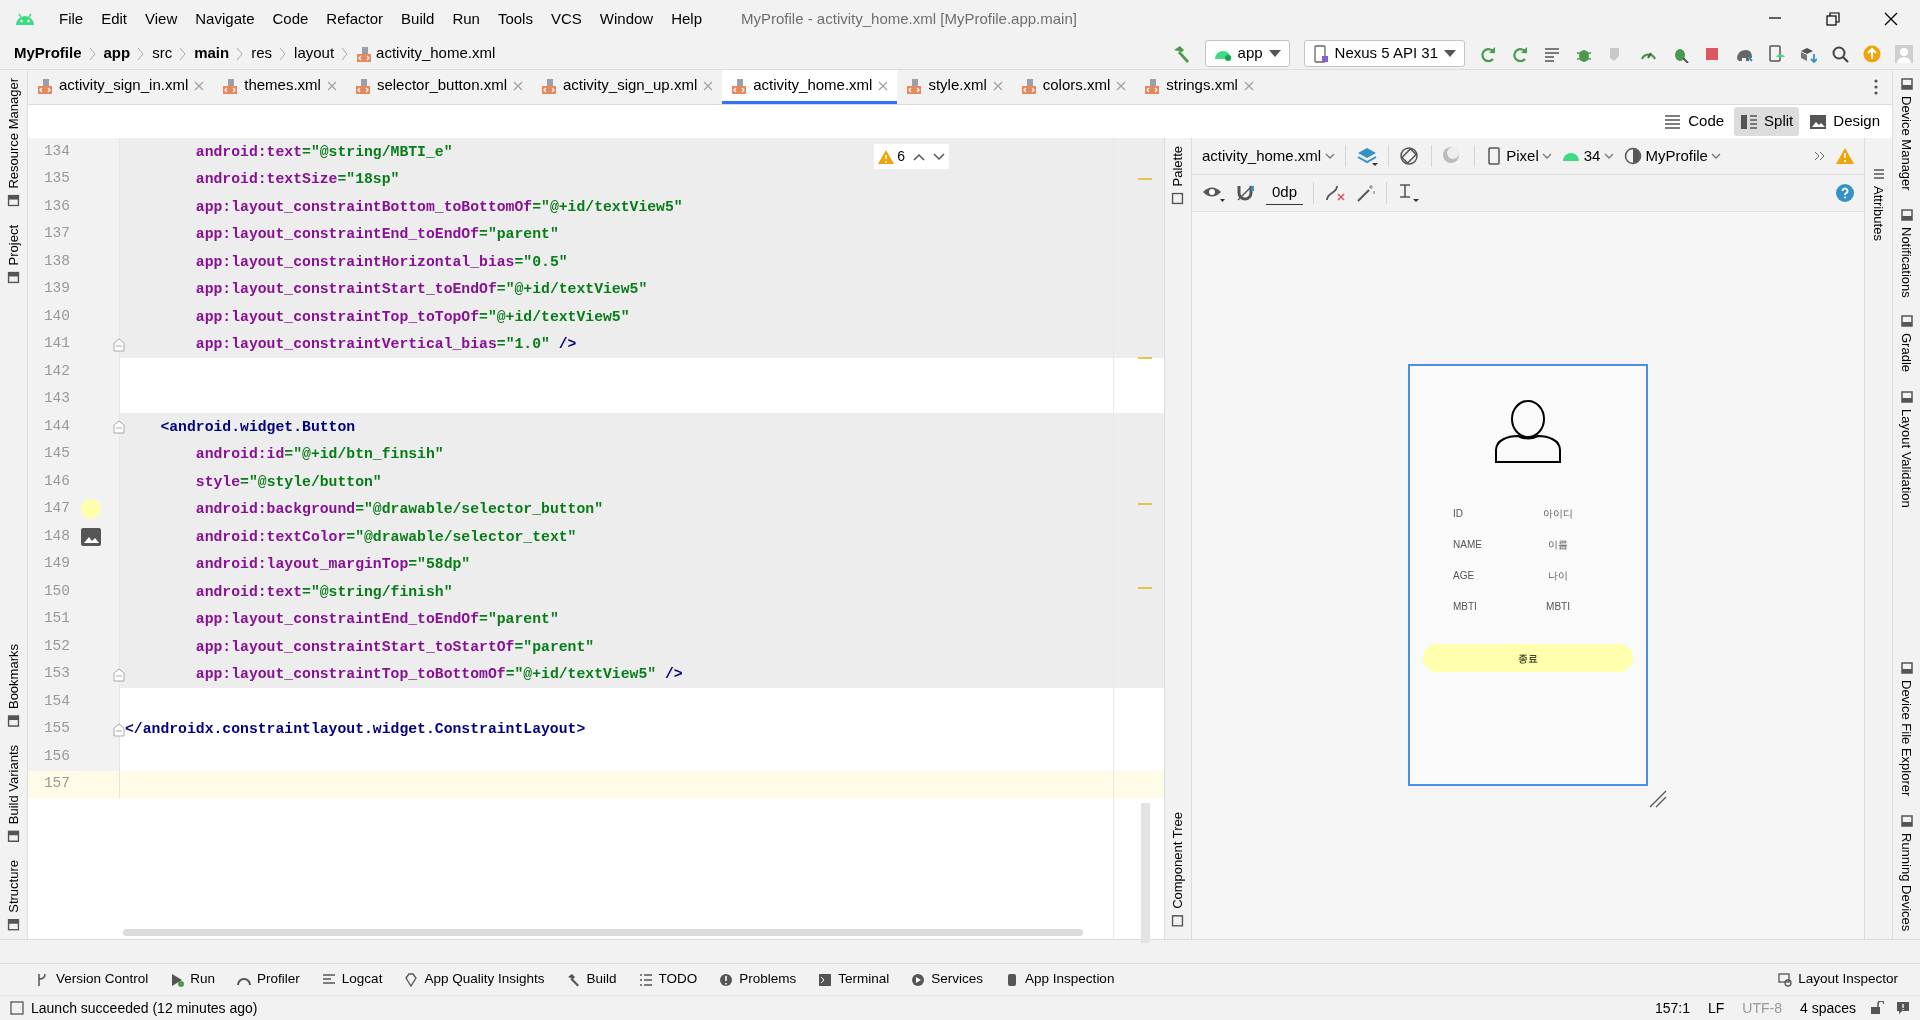 This screenshot has height=1020, width=1920. Describe the element at coordinates (1528, 658) in the screenshot. I see `finish-button: 종료` at that location.